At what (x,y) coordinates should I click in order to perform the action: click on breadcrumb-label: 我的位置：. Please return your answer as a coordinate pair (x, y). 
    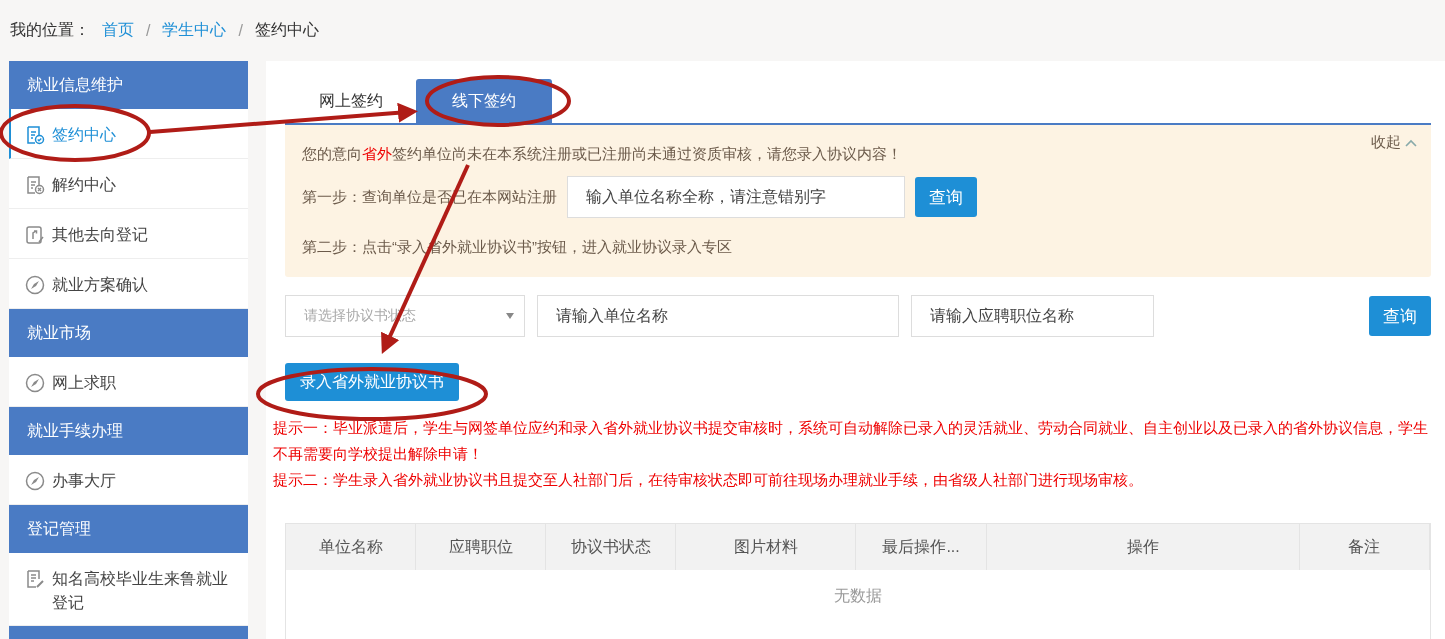
    Looking at the image, I should click on (50, 30).